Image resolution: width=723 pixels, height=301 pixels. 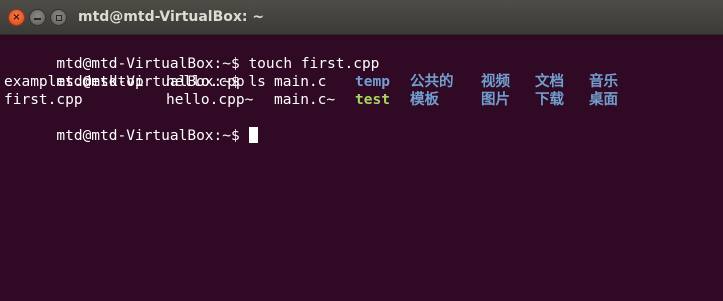 I want to click on close-button: ×, so click(x=16, y=17).